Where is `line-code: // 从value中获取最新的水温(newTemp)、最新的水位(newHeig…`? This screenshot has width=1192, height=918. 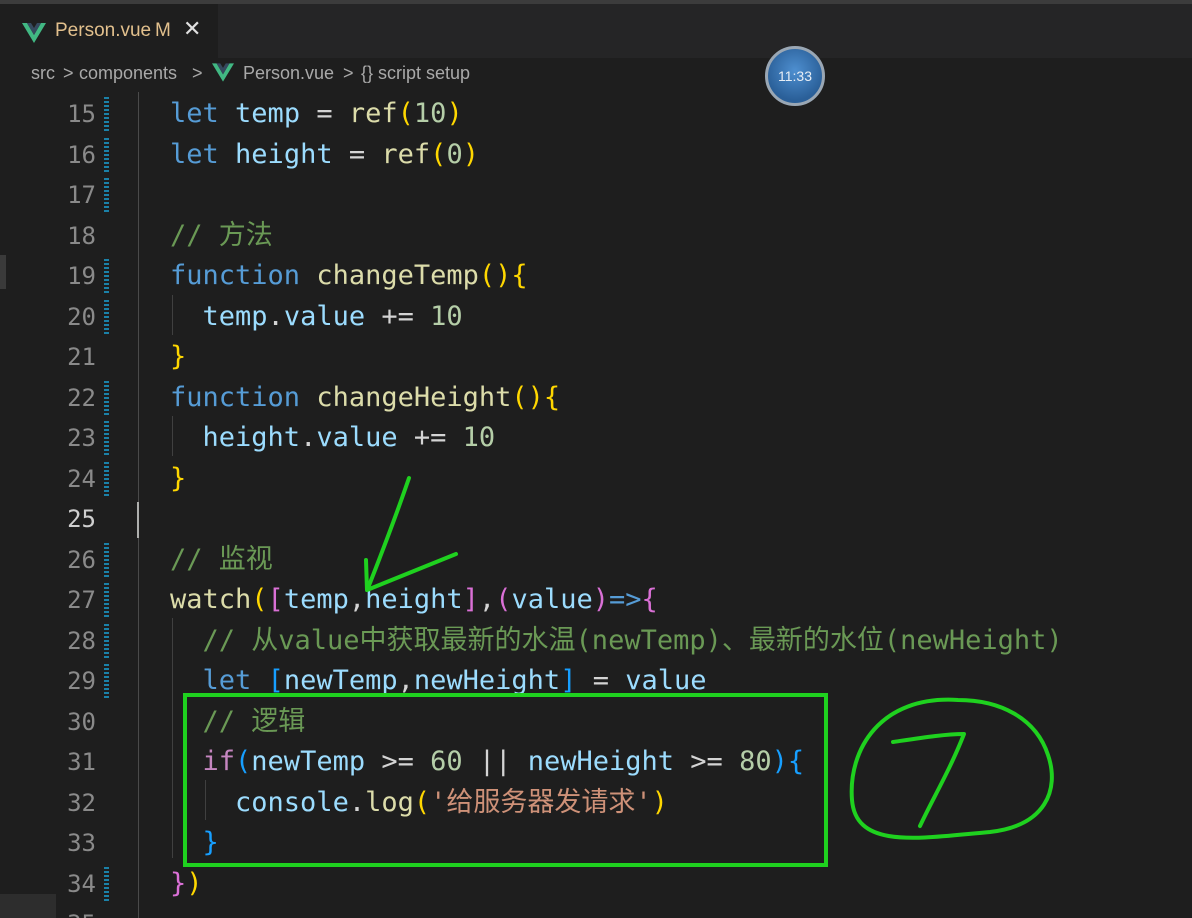 line-code: // 从value中获取最新的水温(newTemp)、最新的水位(newHeig… is located at coordinates (616, 640).